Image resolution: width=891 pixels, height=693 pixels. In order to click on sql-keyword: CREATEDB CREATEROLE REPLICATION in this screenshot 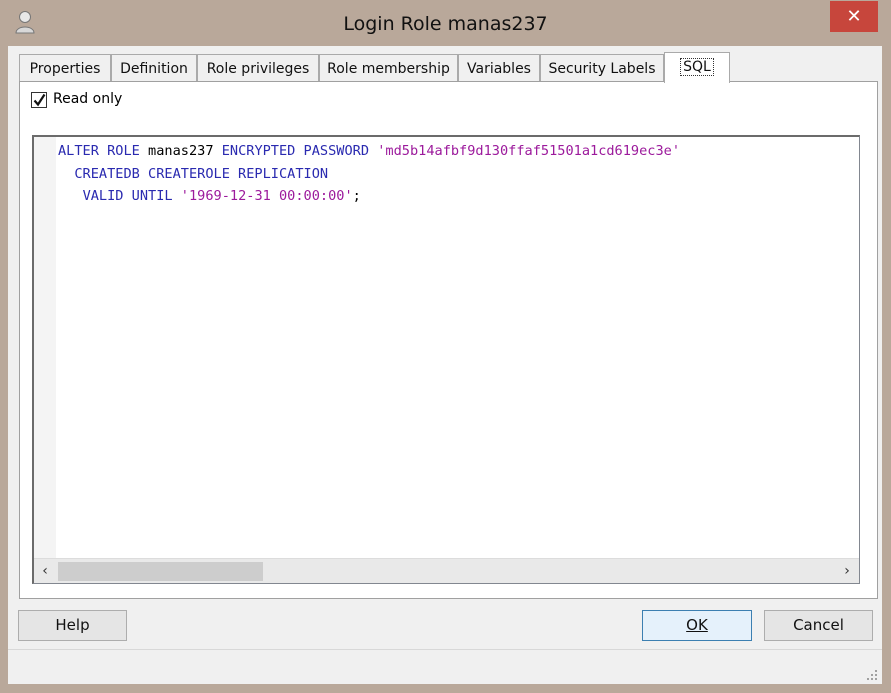, I will do `click(201, 173)`.